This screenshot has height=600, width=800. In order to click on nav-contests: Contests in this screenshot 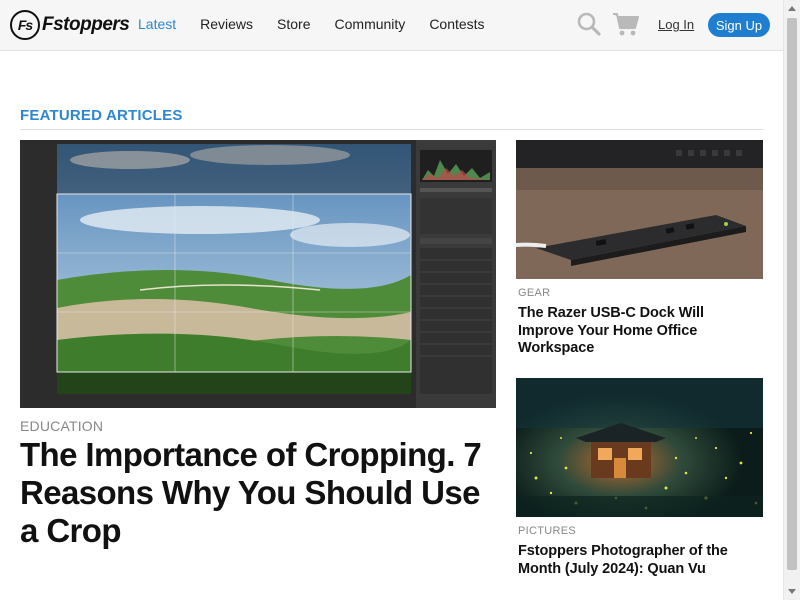, I will do `click(456, 24)`.